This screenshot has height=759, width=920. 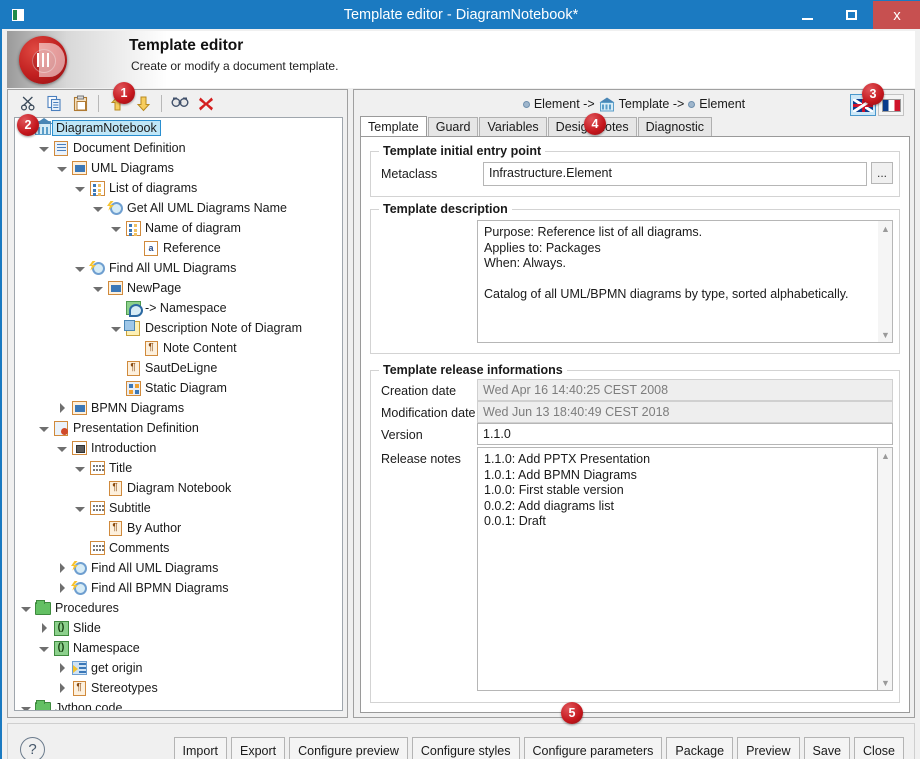 I want to click on tree-item: -> Namespace, so click(x=178, y=308).